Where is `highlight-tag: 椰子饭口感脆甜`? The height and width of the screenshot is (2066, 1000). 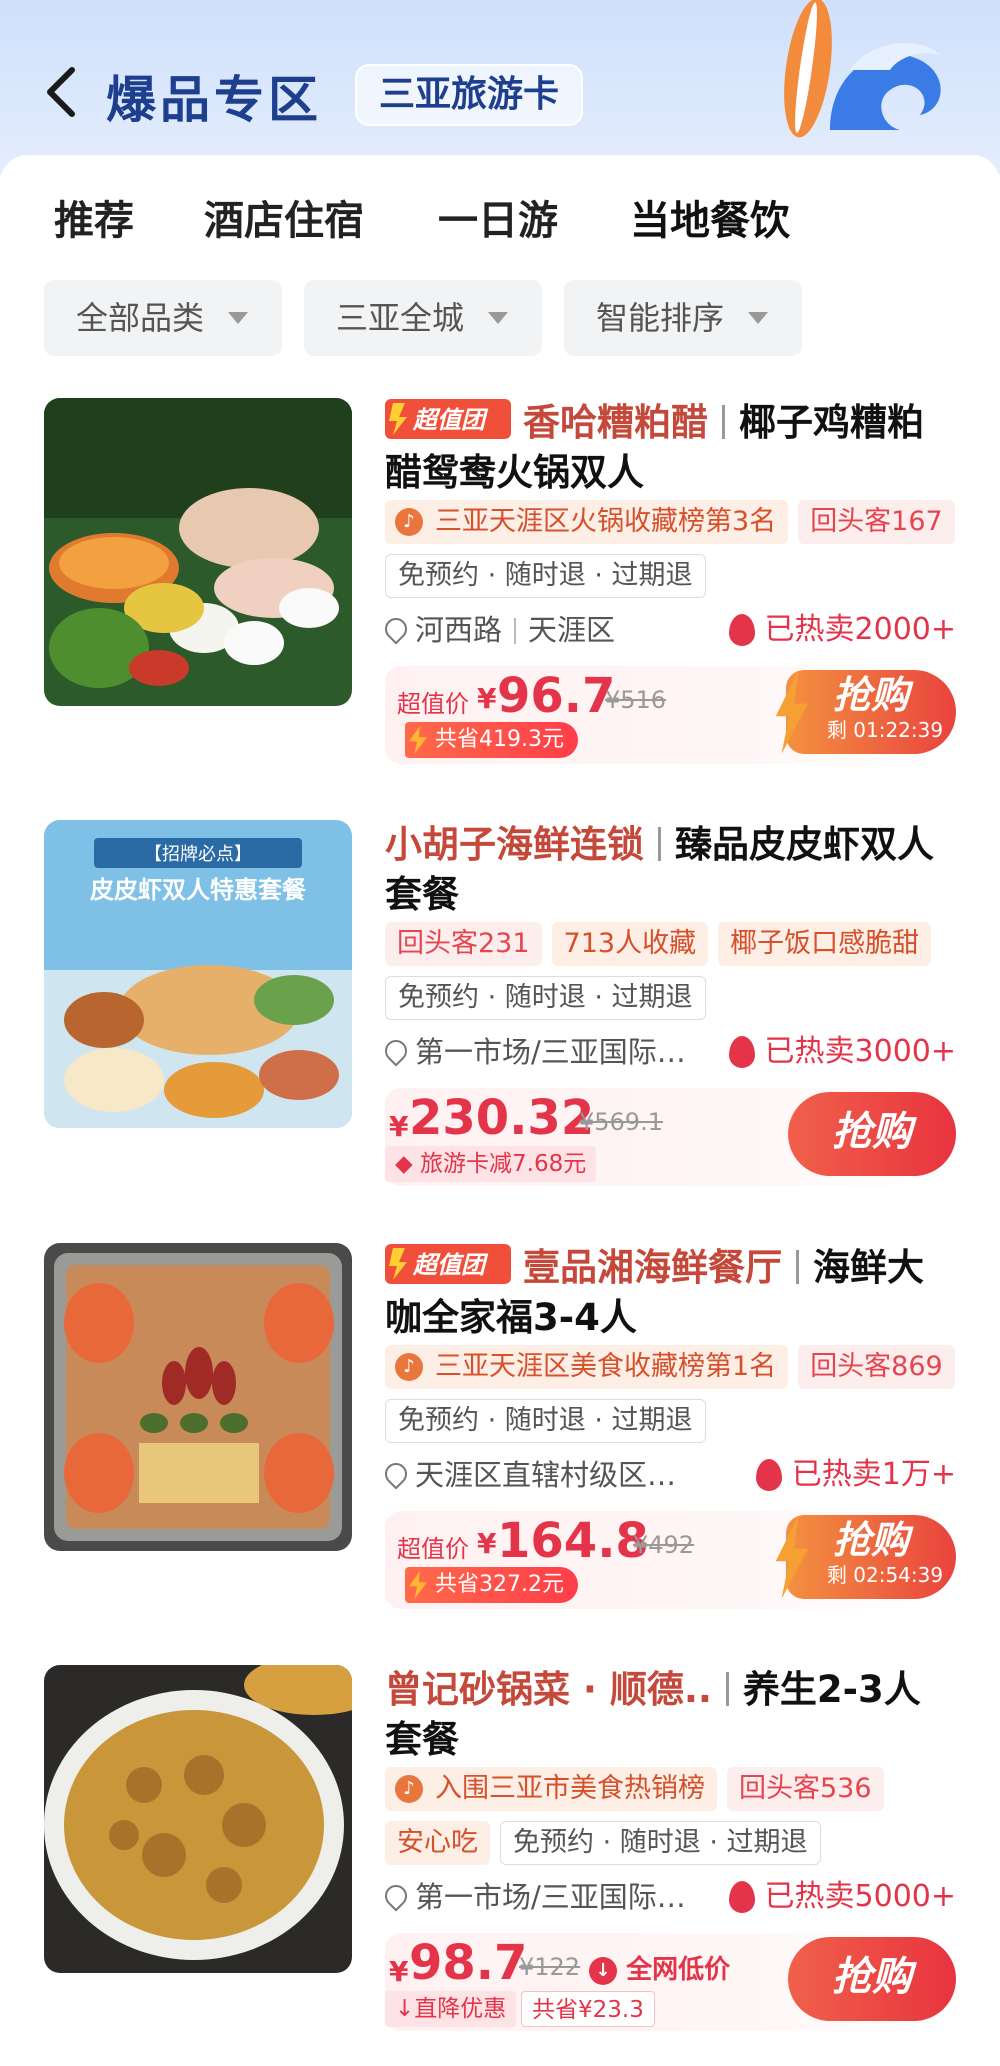 highlight-tag: 椰子饭口感脆甜 is located at coordinates (825, 944).